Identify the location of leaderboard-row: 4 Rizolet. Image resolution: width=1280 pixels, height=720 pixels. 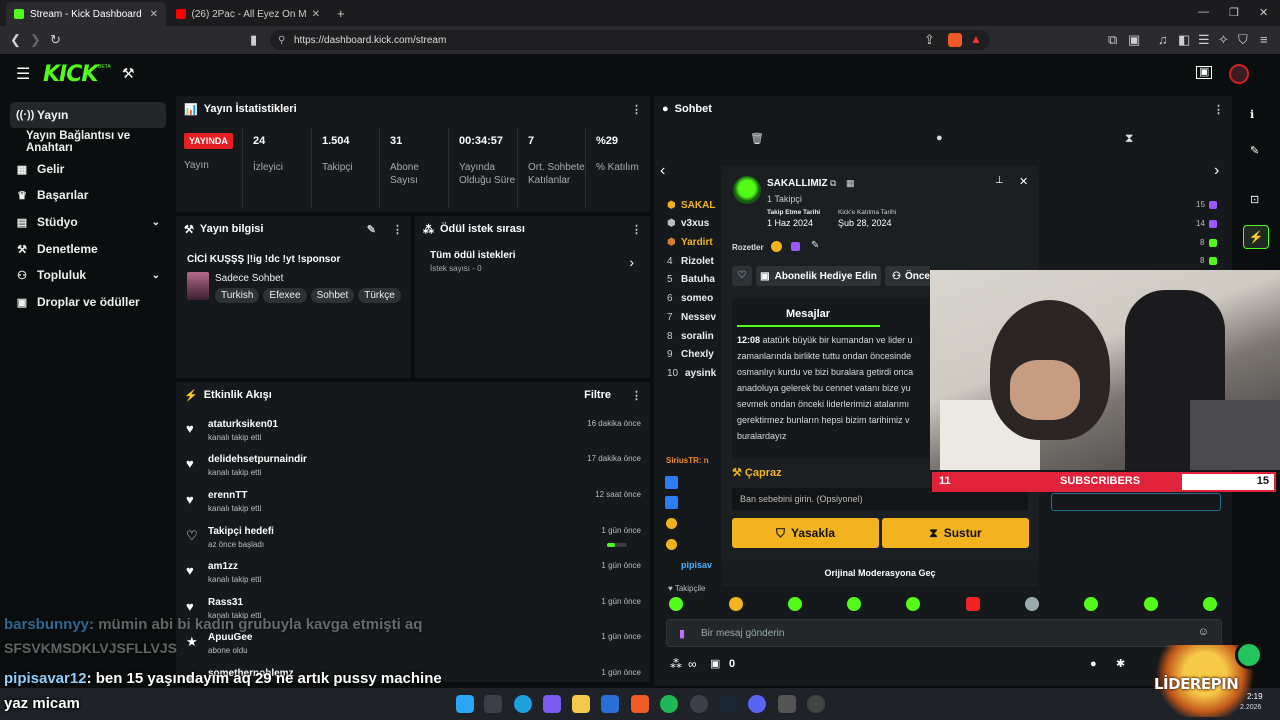
(690, 261).